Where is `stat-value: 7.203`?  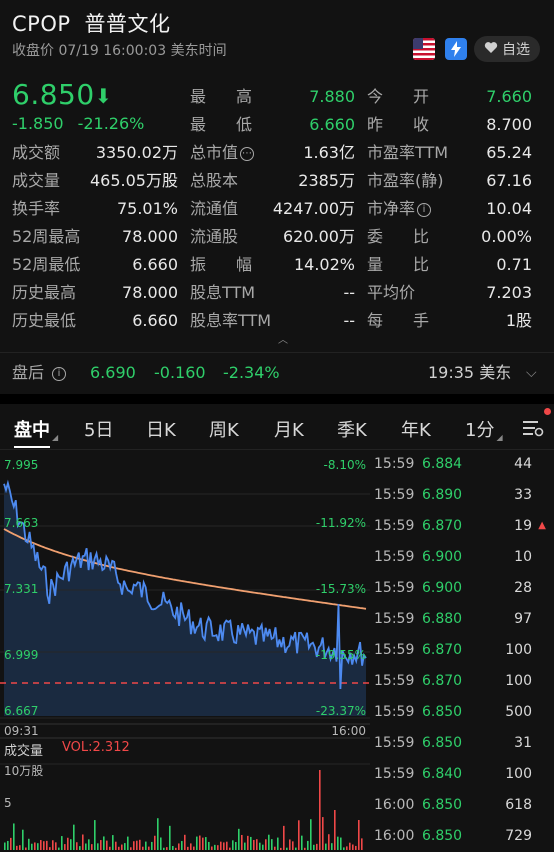
stat-value: 7.203 is located at coordinates (509, 292).